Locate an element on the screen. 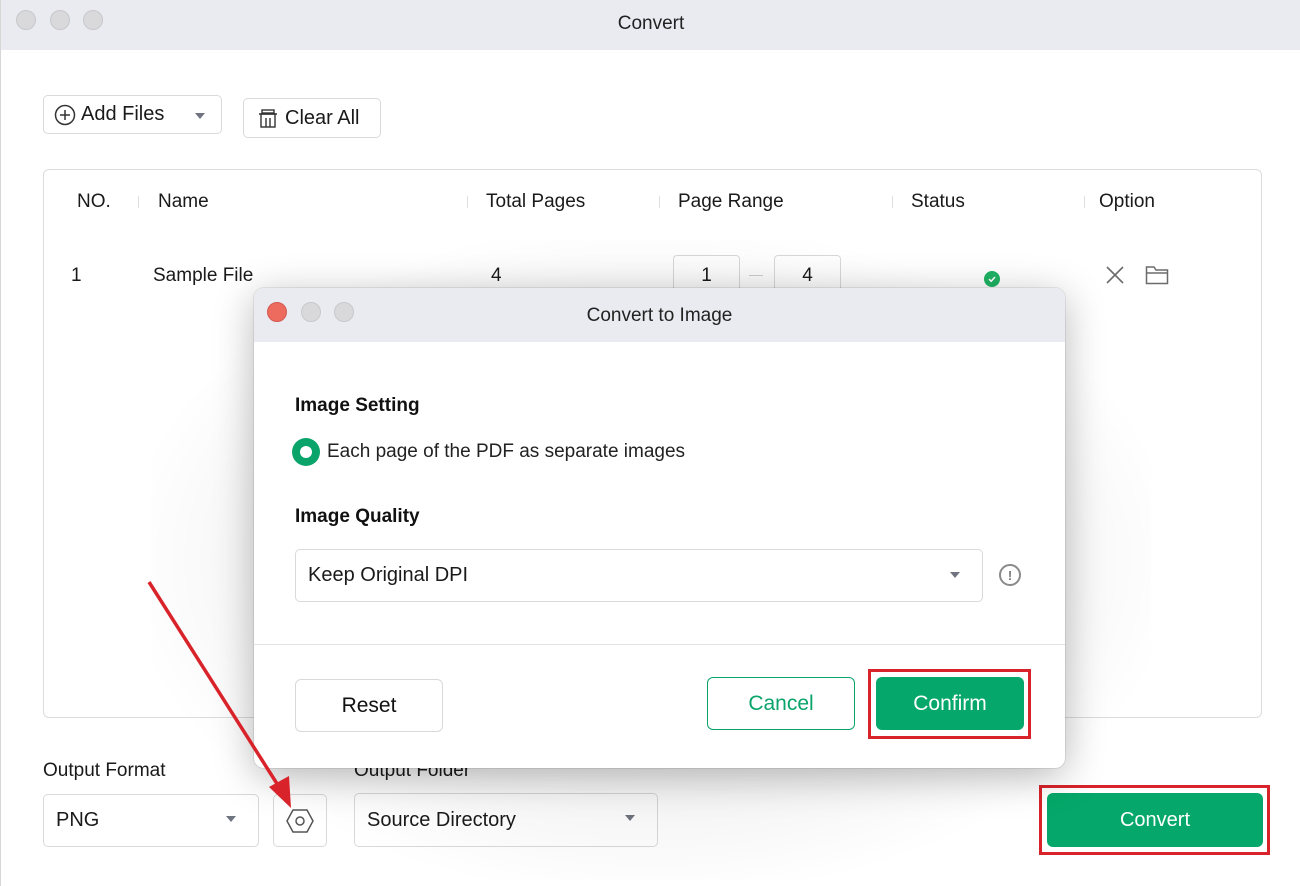 Image resolution: width=1300 pixels, height=886 pixels. column-header-name: Name is located at coordinates (183, 201).